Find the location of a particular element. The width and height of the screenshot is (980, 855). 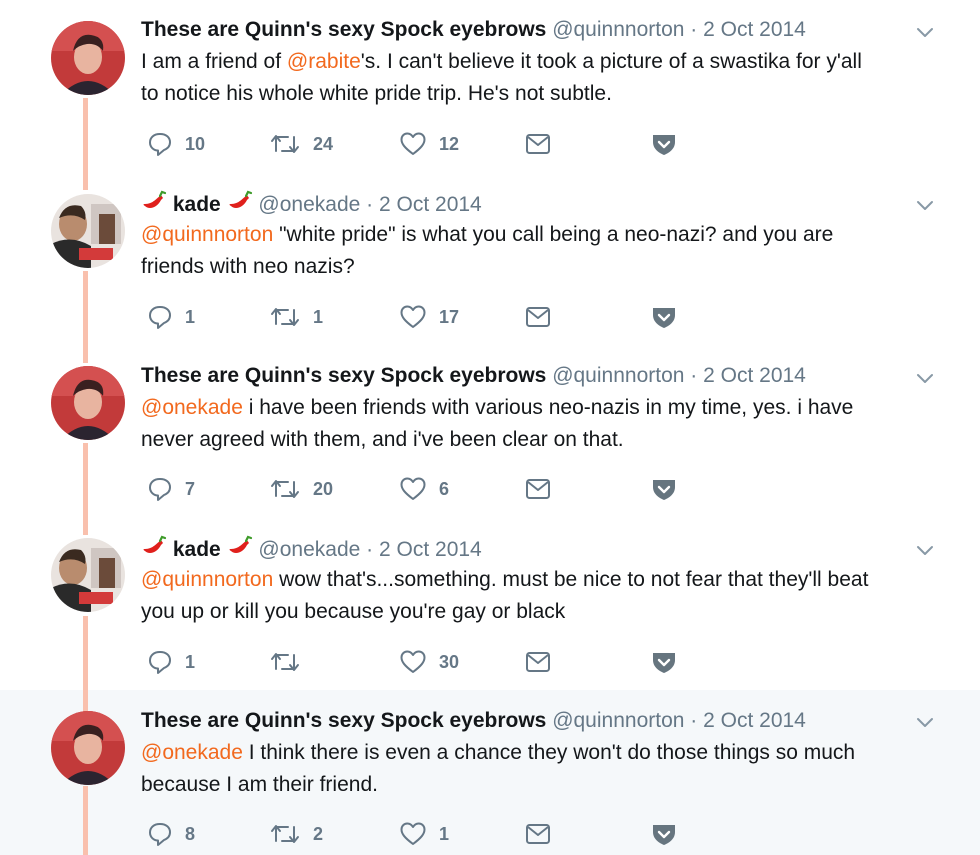

reply-button: 8 is located at coordinates (171, 834).